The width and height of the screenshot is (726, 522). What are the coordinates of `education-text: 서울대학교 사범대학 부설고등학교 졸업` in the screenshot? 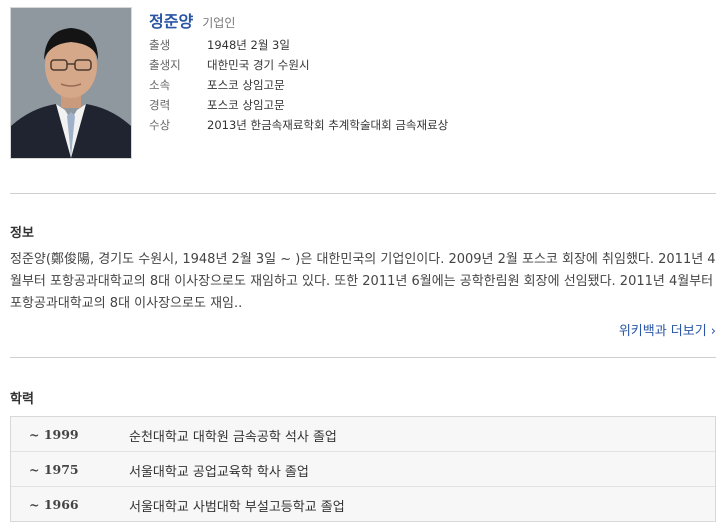 It's located at (237, 507).